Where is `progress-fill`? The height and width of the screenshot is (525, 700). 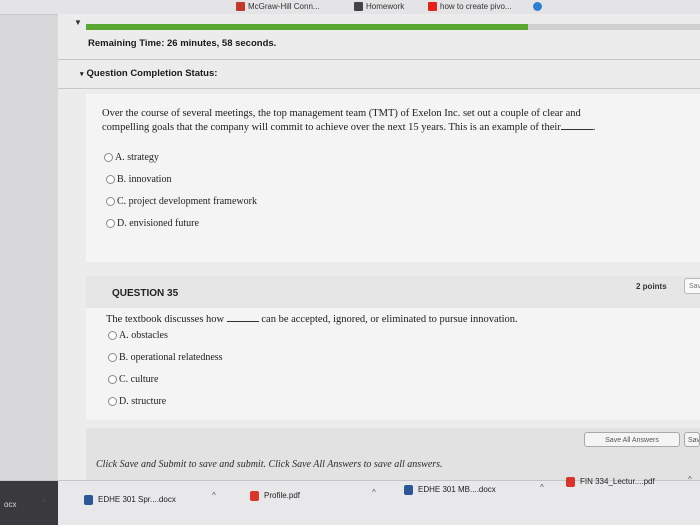 progress-fill is located at coordinates (307, 27).